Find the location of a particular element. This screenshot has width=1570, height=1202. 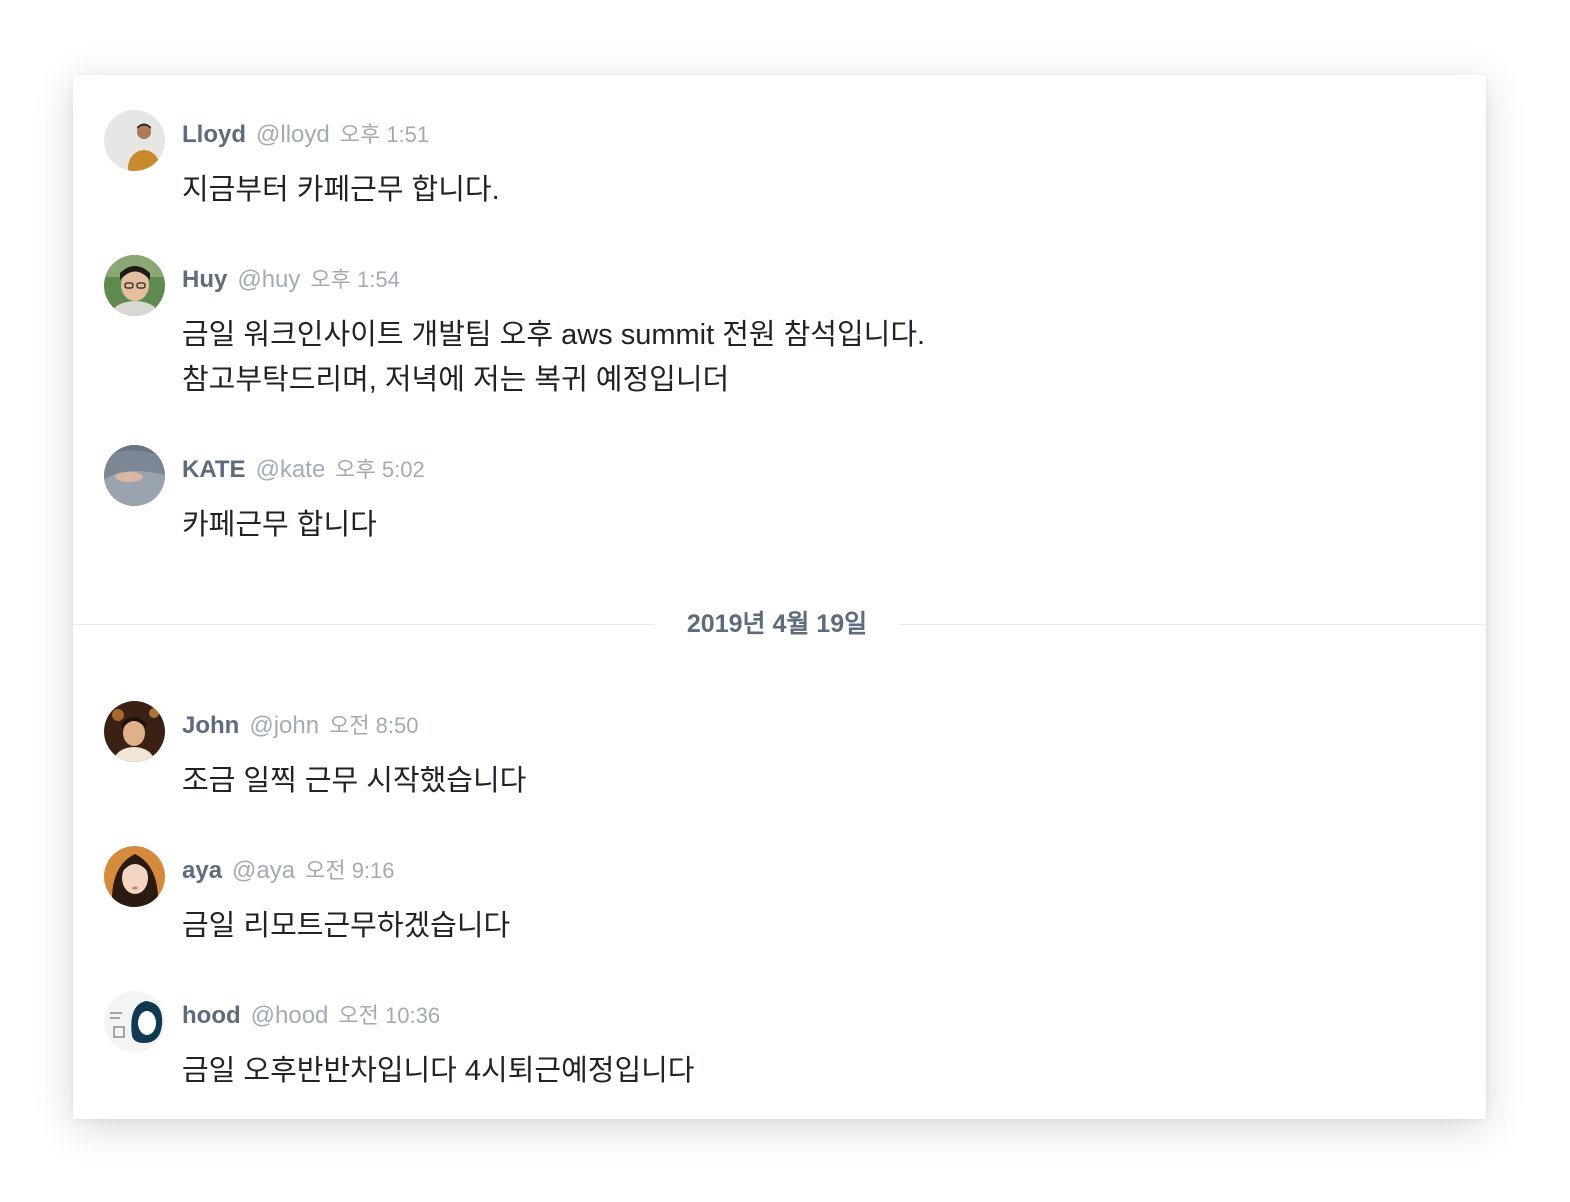

author-name: hood is located at coordinates (211, 1015).